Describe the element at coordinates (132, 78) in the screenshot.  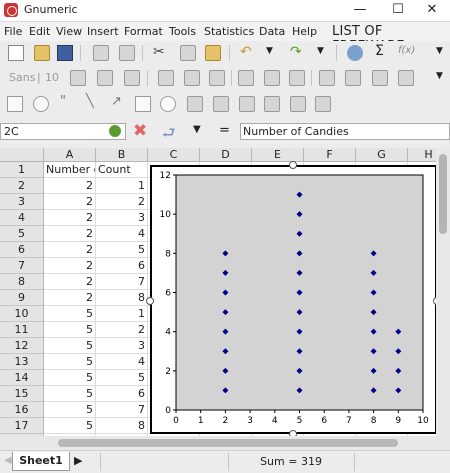
I see `underline-icon` at that location.